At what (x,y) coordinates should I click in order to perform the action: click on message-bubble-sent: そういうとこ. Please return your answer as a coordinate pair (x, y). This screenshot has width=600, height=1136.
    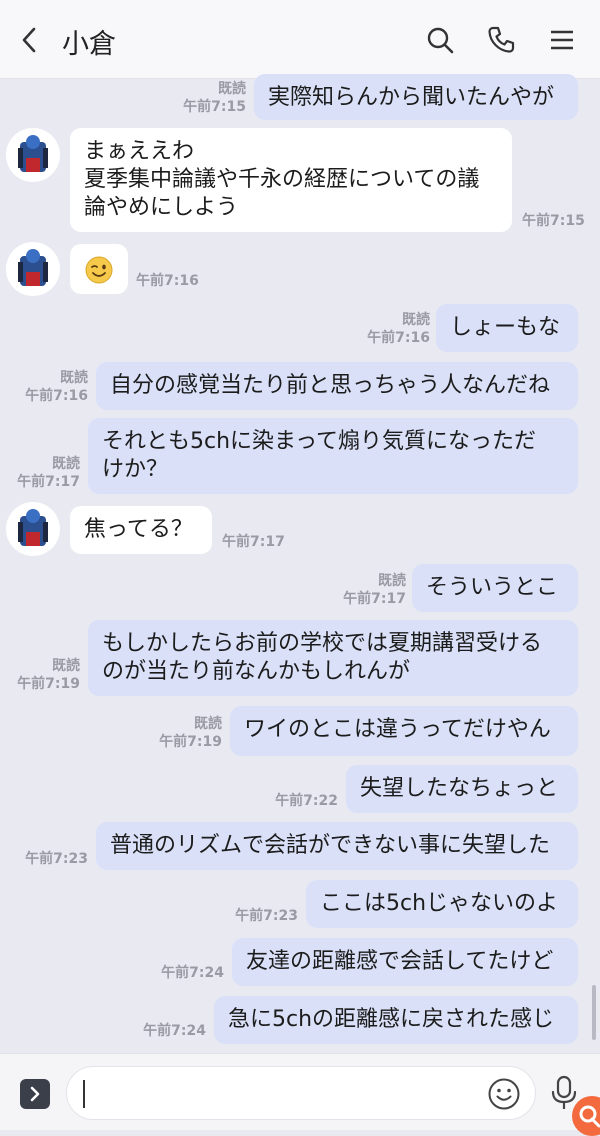
    Looking at the image, I should click on (495, 588).